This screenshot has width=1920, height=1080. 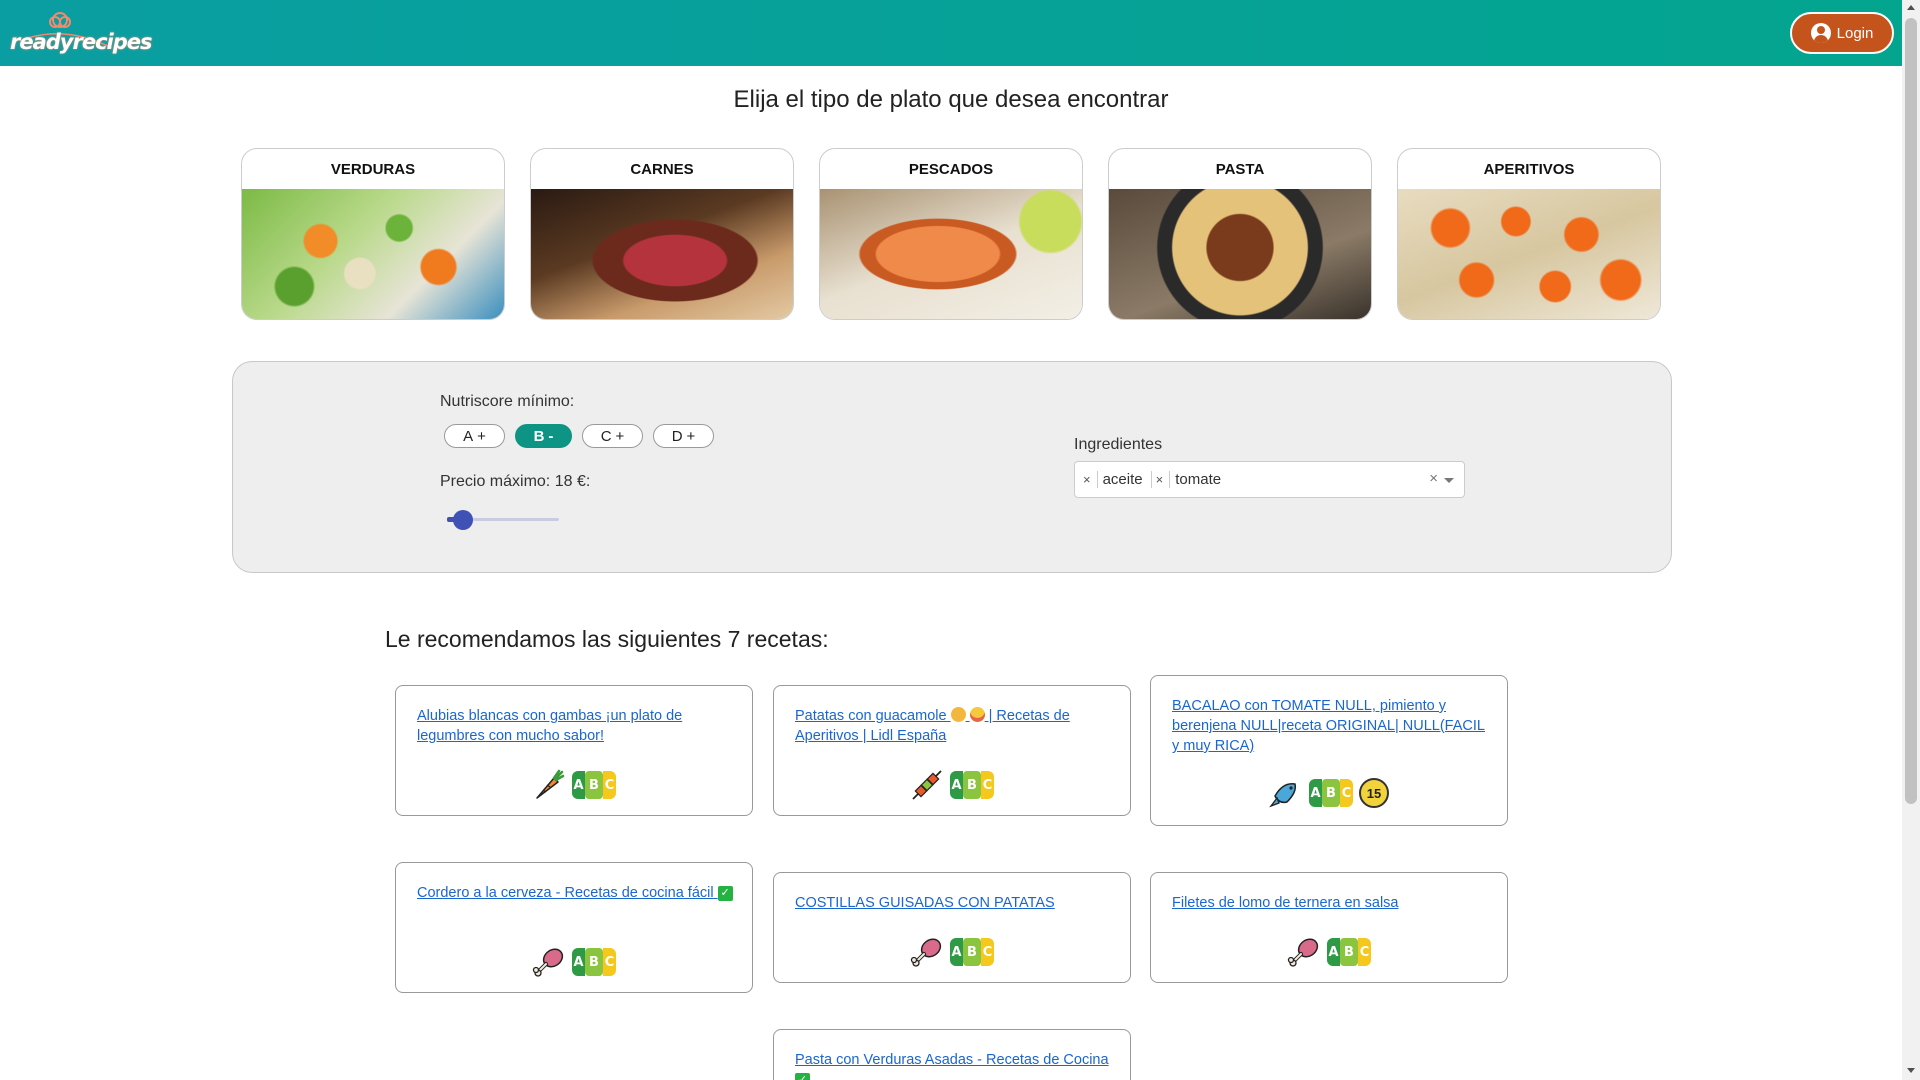 What do you see at coordinates (1119, 479) in the screenshot?
I see `chip-label: aceite` at bounding box center [1119, 479].